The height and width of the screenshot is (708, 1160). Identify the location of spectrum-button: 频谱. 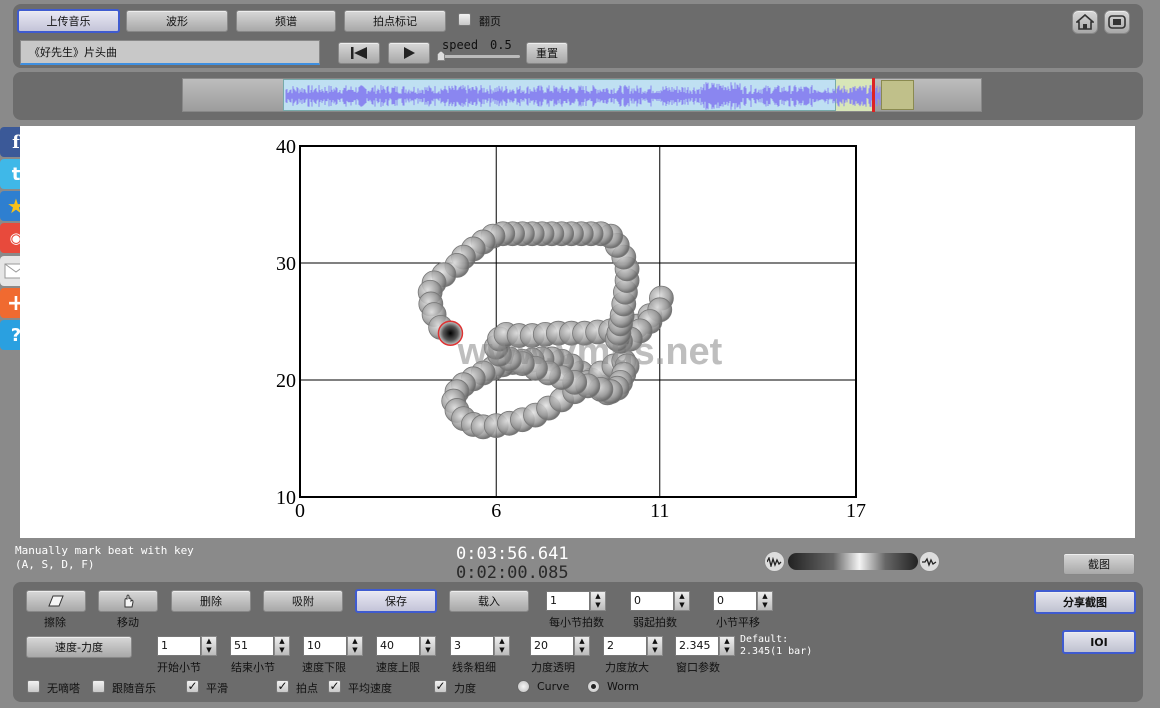
(286, 21).